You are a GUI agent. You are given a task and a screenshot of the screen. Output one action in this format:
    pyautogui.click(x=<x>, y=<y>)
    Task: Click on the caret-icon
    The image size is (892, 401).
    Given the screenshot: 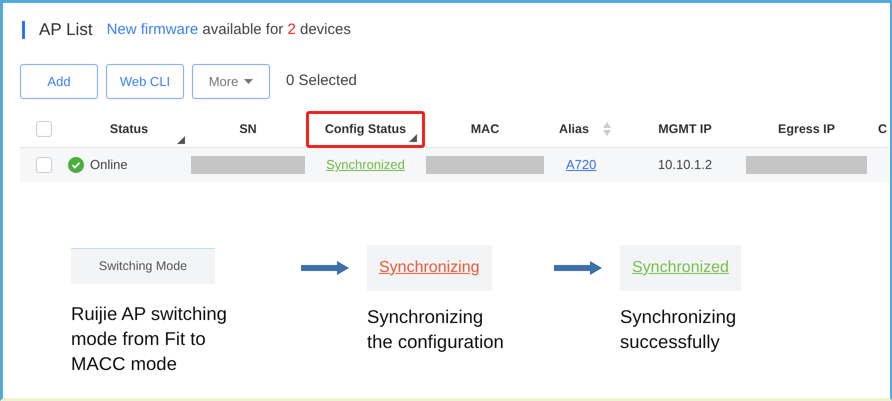 What is the action you would take?
    pyautogui.click(x=249, y=81)
    